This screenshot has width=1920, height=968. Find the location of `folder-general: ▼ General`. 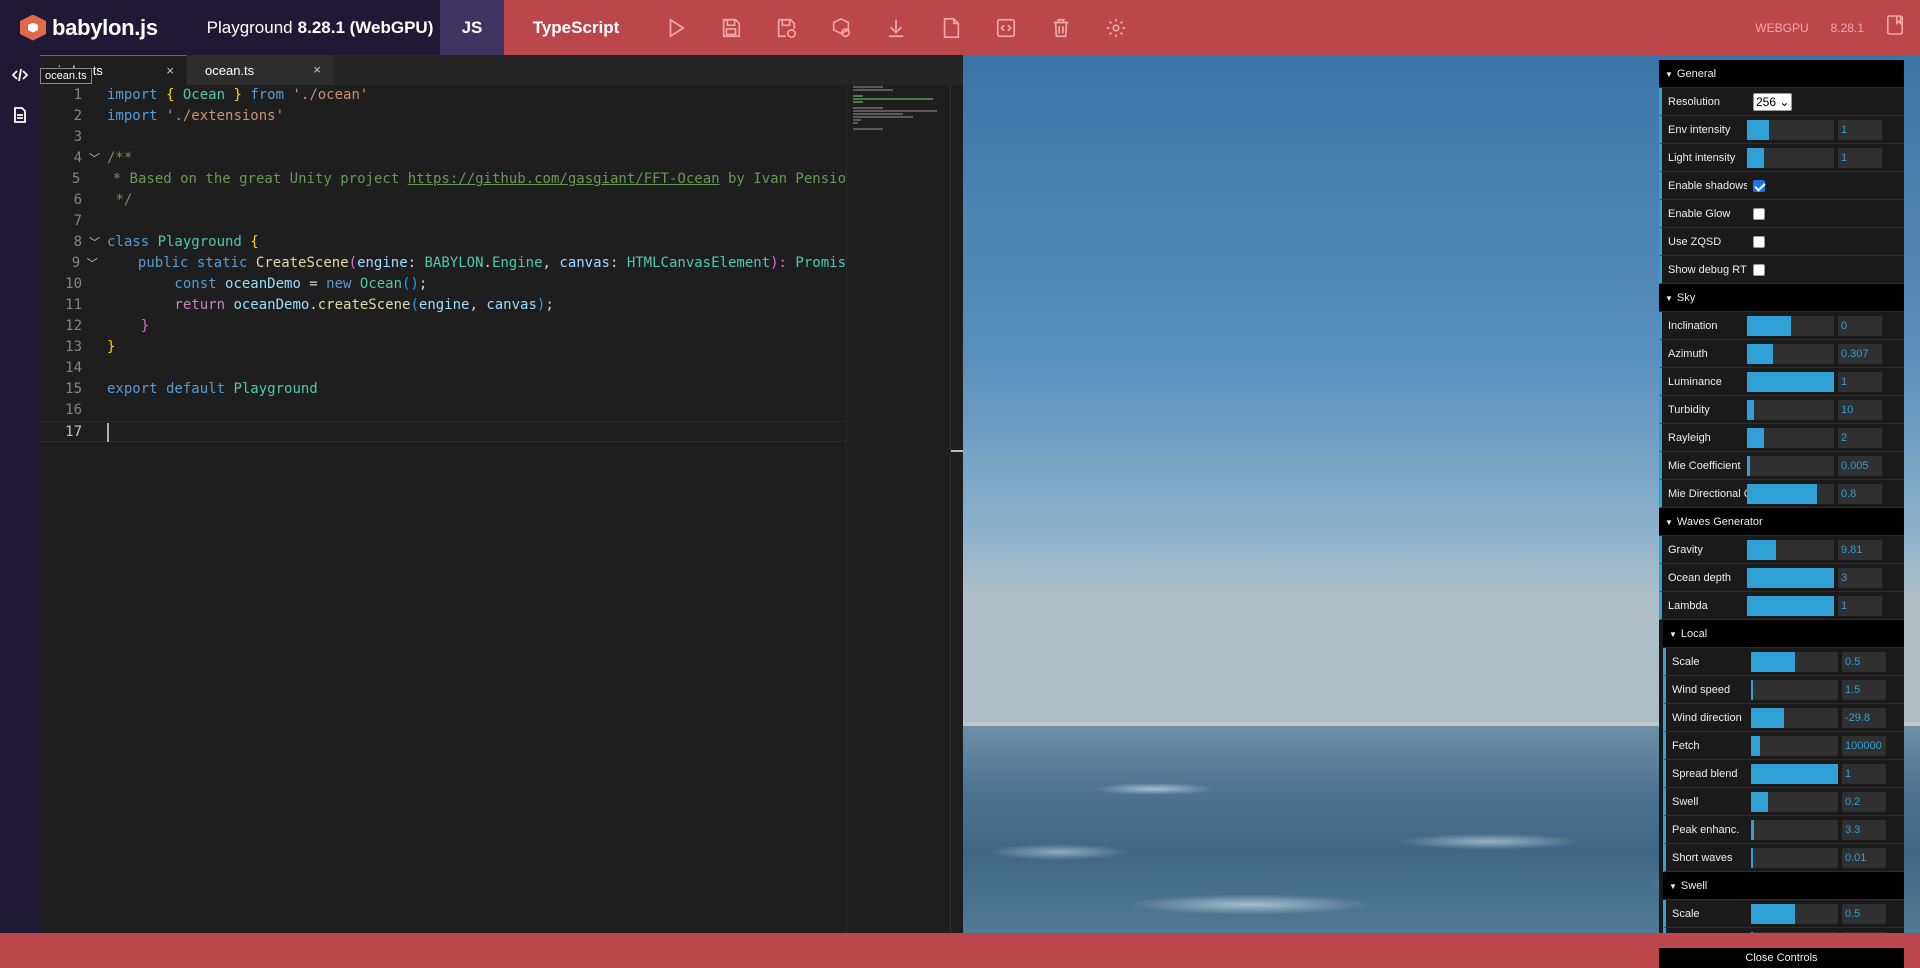

folder-general: ▼ General is located at coordinates (1781, 74).